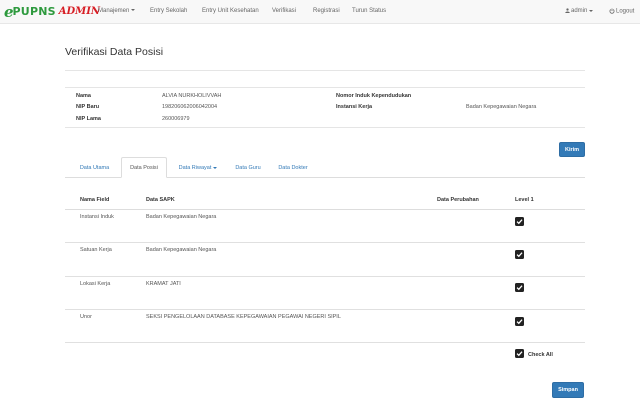 Image resolution: width=640 pixels, height=401 pixels. I want to click on brand-pupns: PUPNS, so click(34, 11).